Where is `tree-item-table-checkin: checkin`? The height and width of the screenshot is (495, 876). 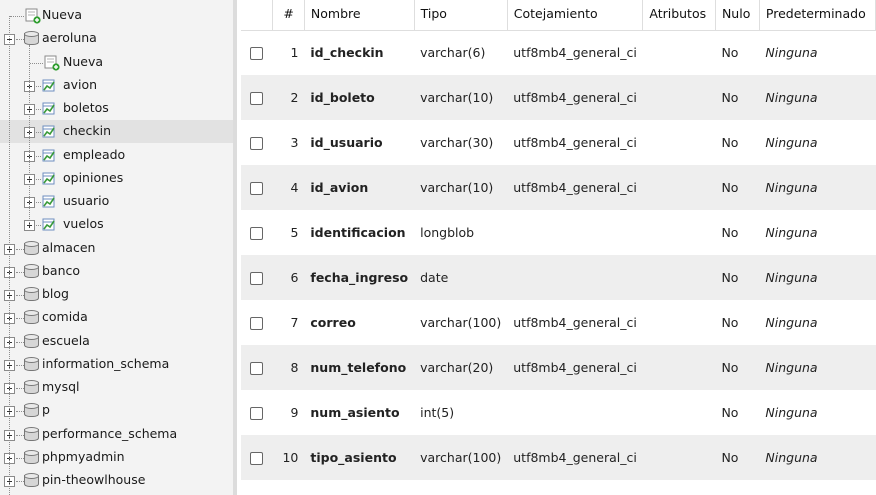 tree-item-table-checkin: checkin is located at coordinates (116, 131).